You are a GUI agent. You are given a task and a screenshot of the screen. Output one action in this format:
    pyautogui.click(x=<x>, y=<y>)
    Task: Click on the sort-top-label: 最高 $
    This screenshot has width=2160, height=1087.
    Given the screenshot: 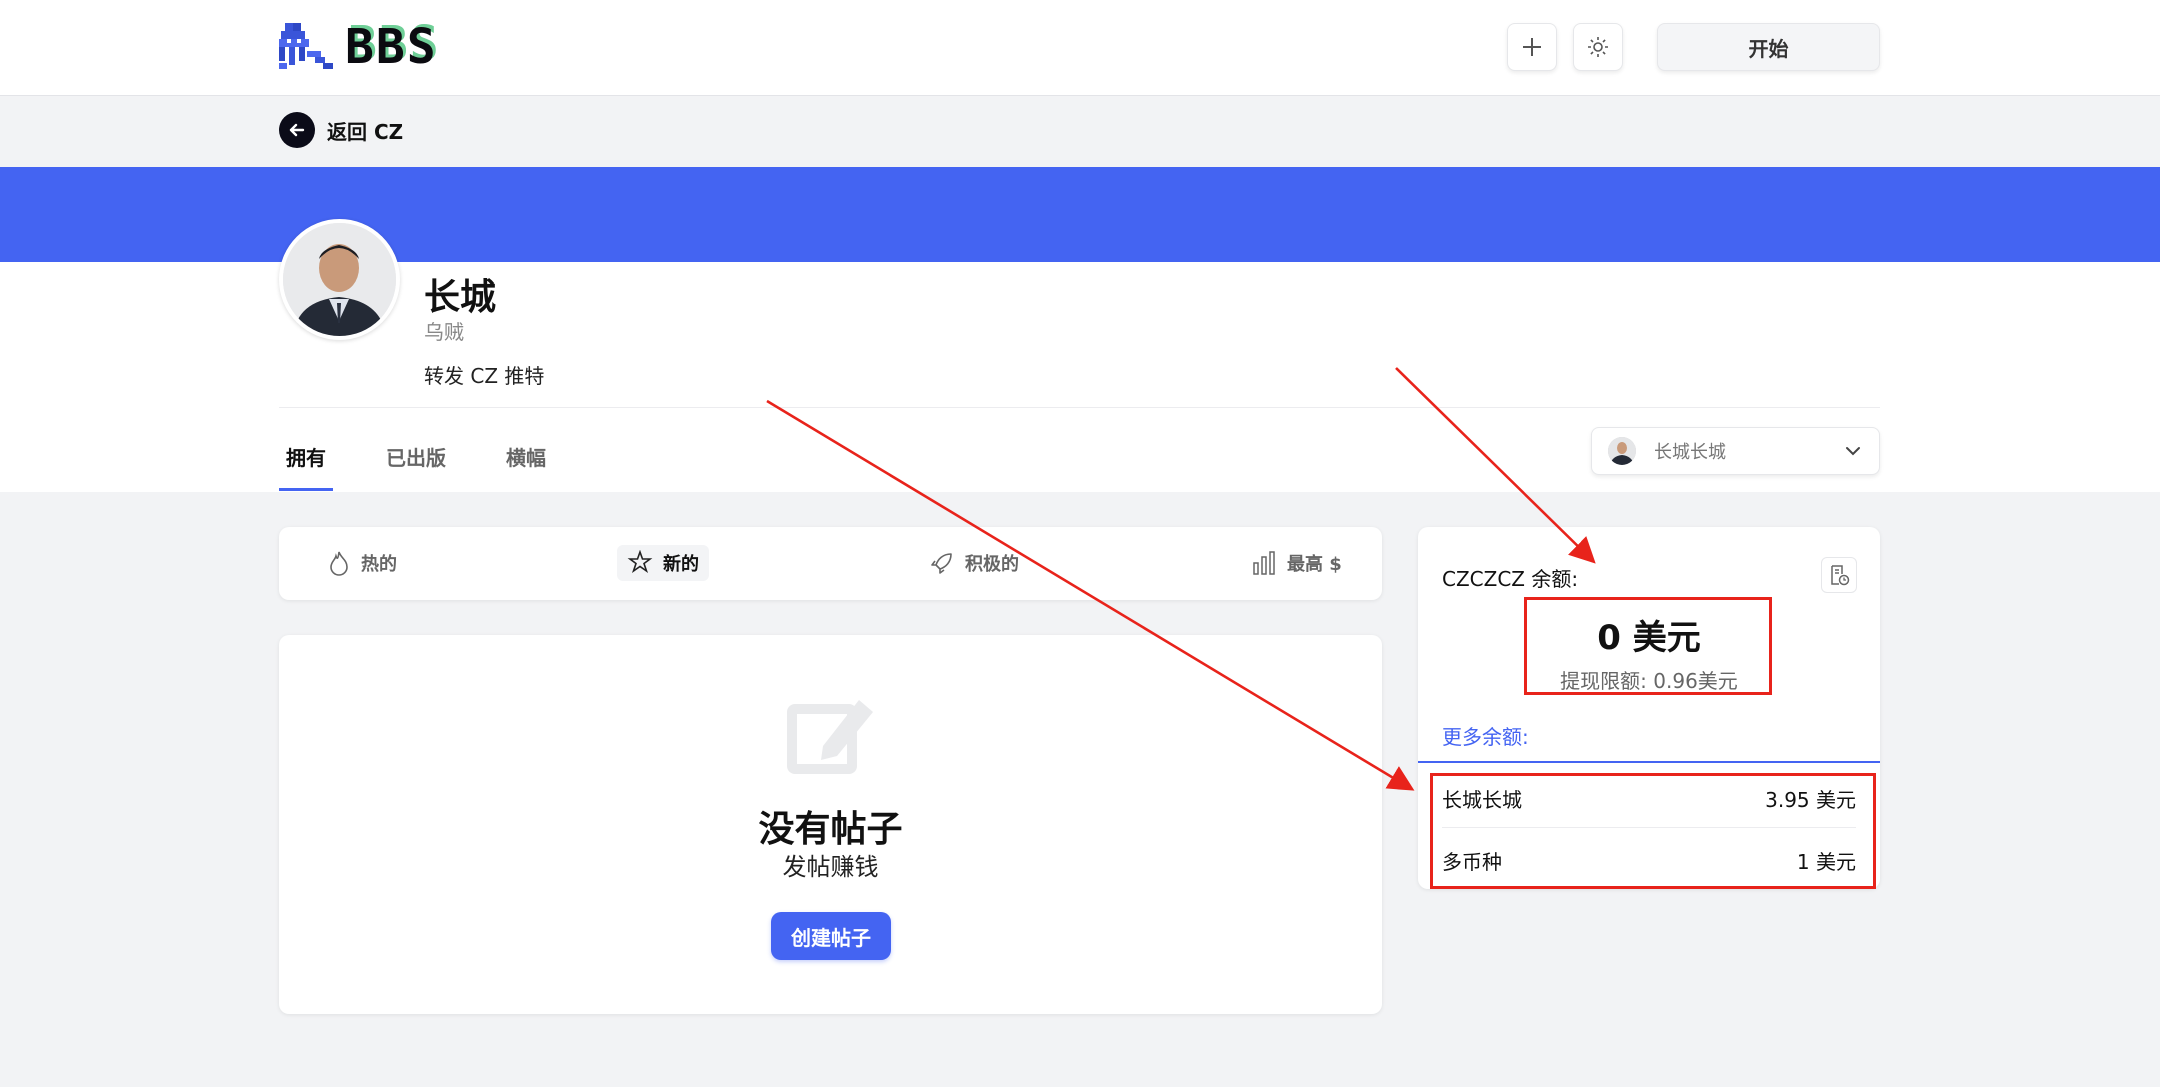 What is the action you would take?
    pyautogui.click(x=1314, y=564)
    